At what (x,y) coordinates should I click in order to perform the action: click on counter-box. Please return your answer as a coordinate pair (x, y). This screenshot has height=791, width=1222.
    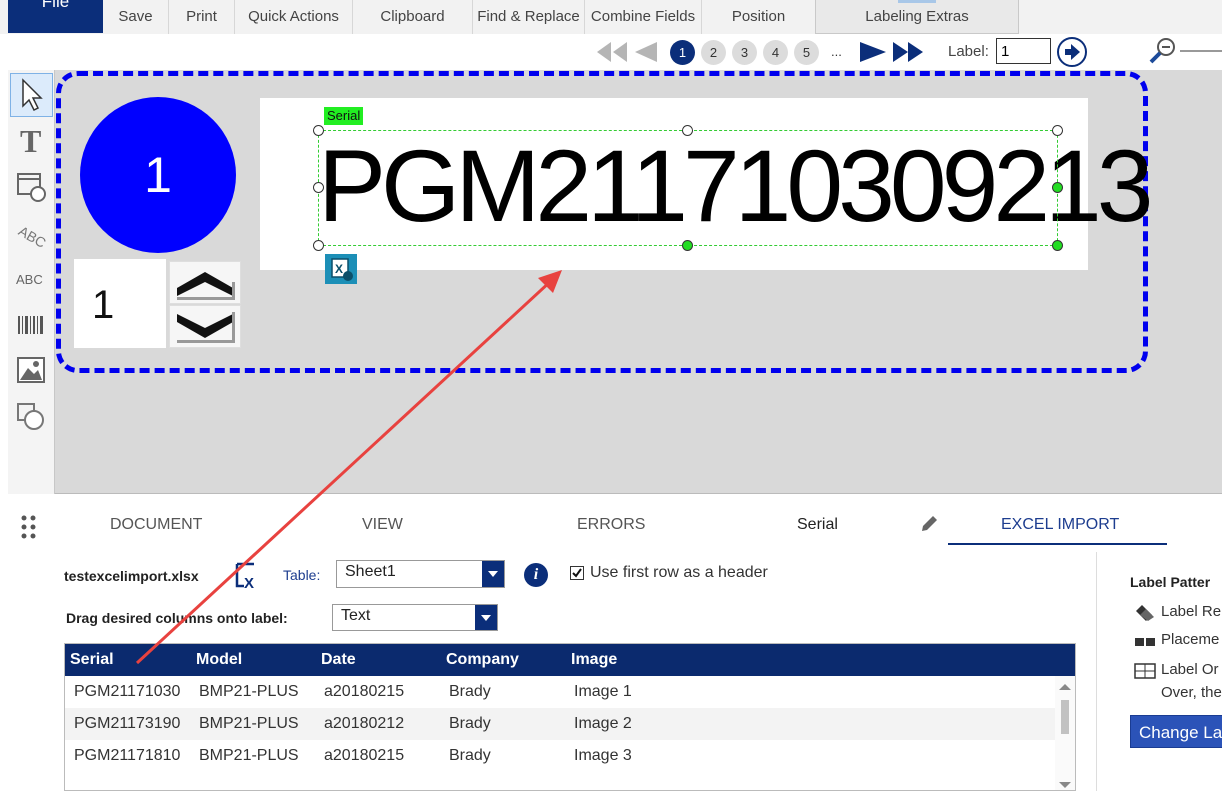
    Looking at the image, I should click on (120, 303).